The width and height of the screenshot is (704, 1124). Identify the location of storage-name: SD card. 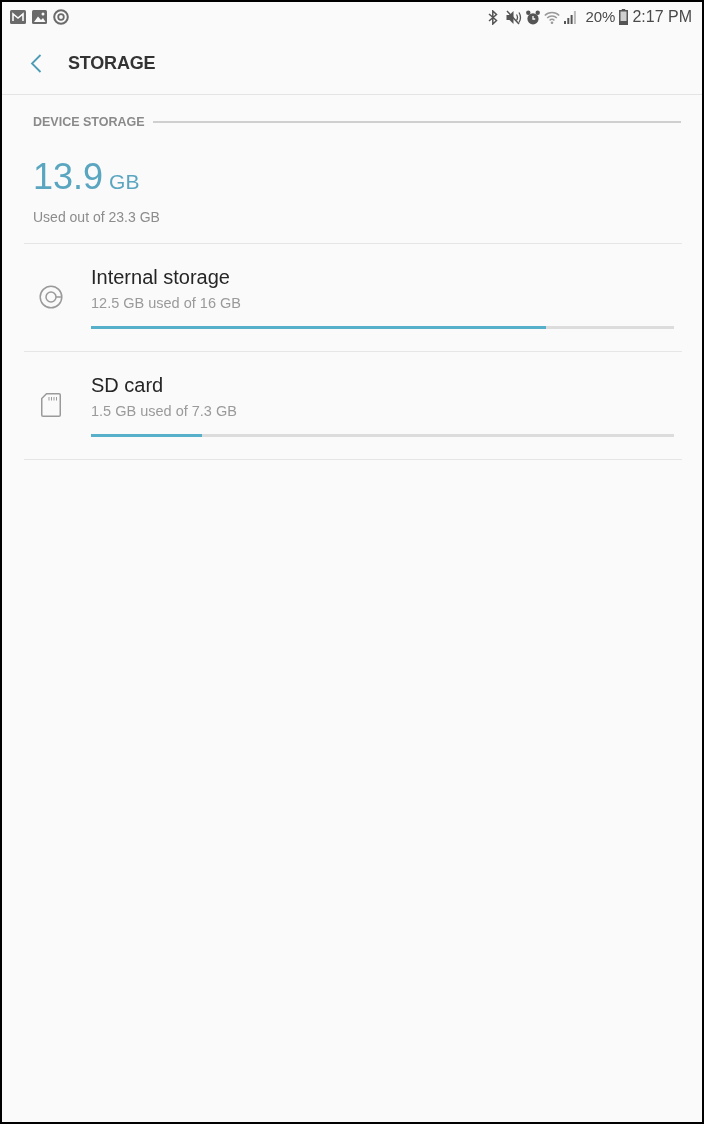
(382, 385).